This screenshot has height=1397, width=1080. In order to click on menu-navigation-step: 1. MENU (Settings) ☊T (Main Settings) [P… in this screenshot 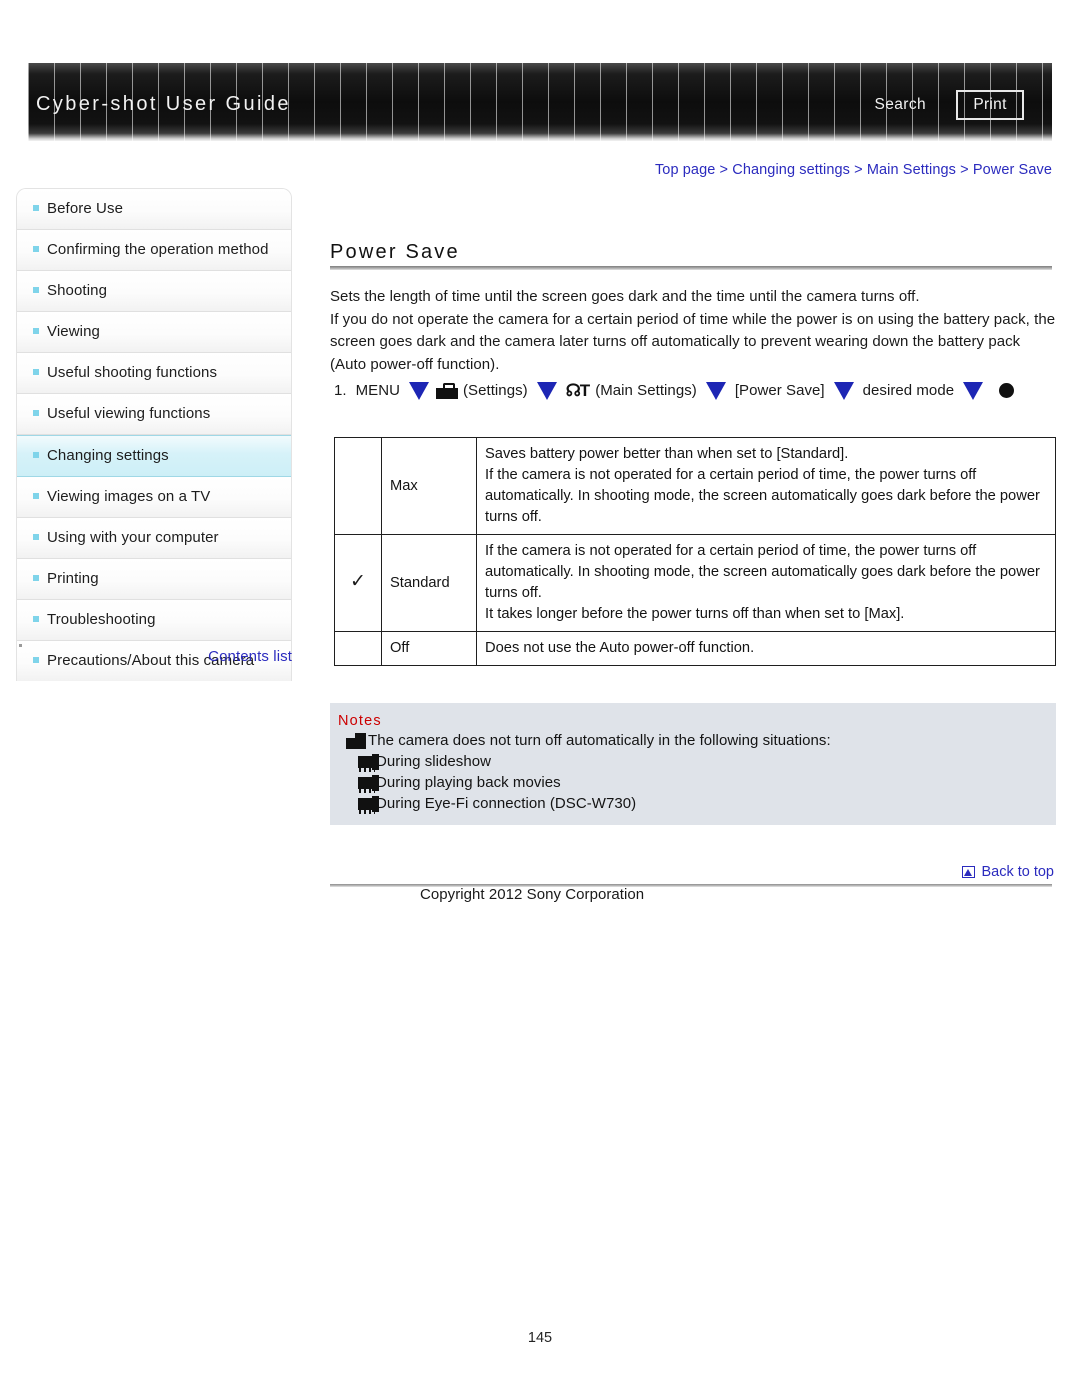, I will do `click(674, 390)`.